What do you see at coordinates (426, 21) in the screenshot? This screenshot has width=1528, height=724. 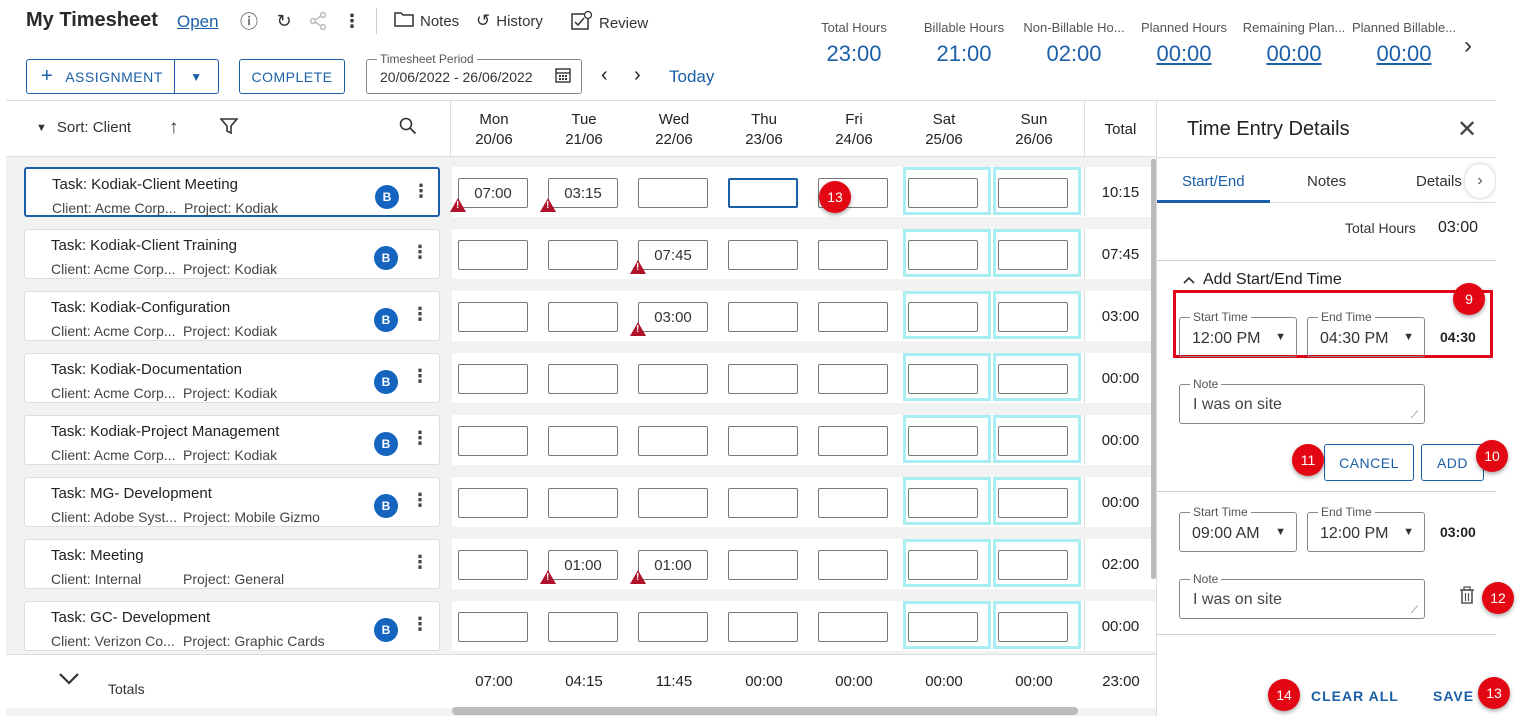 I see `notes-tool: Notes` at bounding box center [426, 21].